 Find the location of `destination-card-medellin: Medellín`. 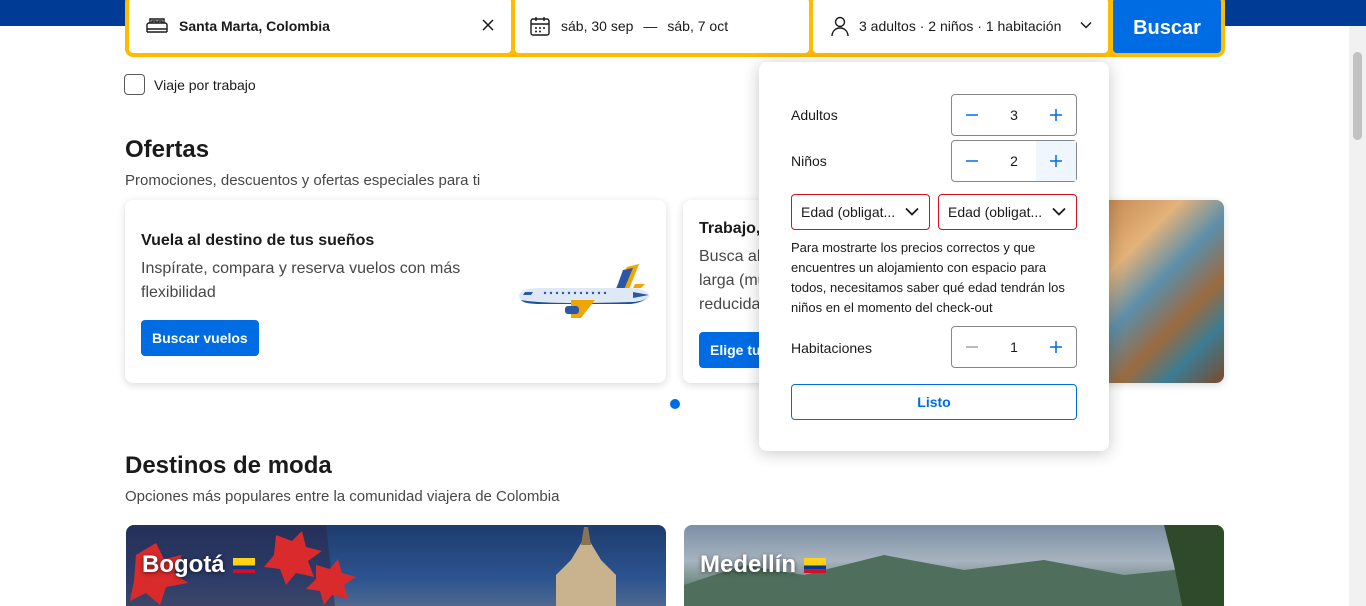

destination-card-medellin: Medellín is located at coordinates (954, 565).